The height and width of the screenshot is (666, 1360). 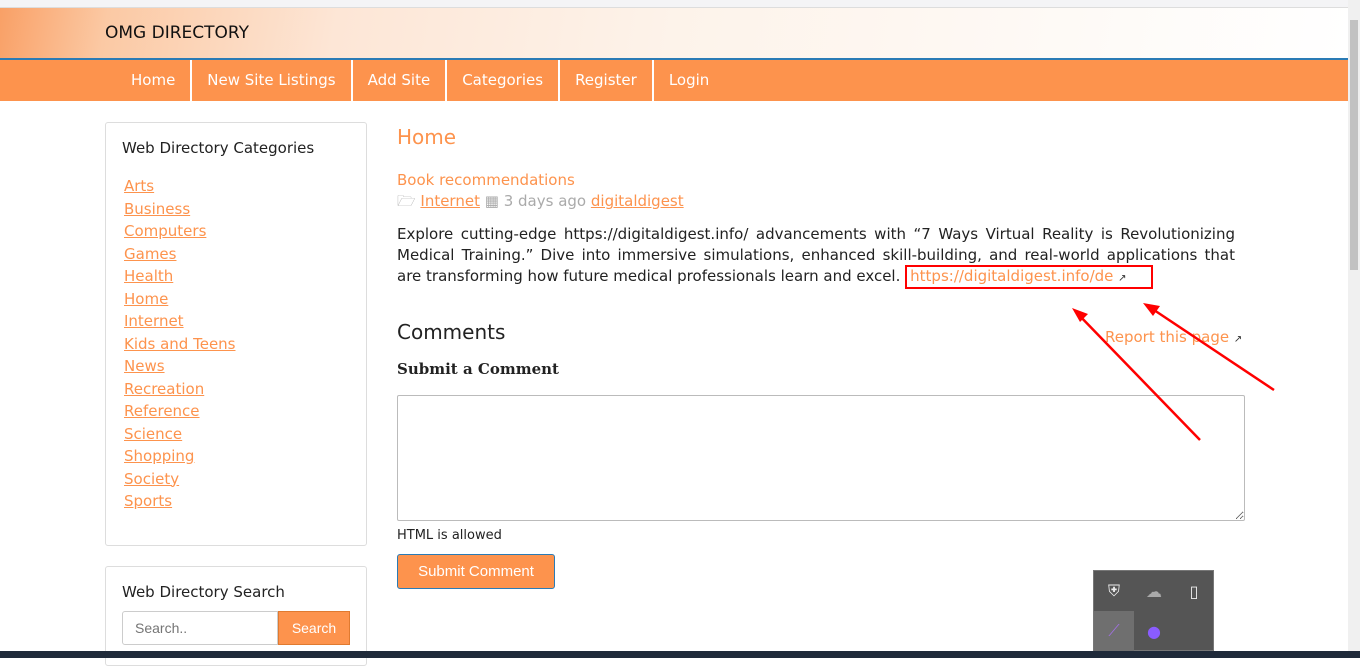 What do you see at coordinates (236, 366) in the screenshot?
I see `category-item: News` at bounding box center [236, 366].